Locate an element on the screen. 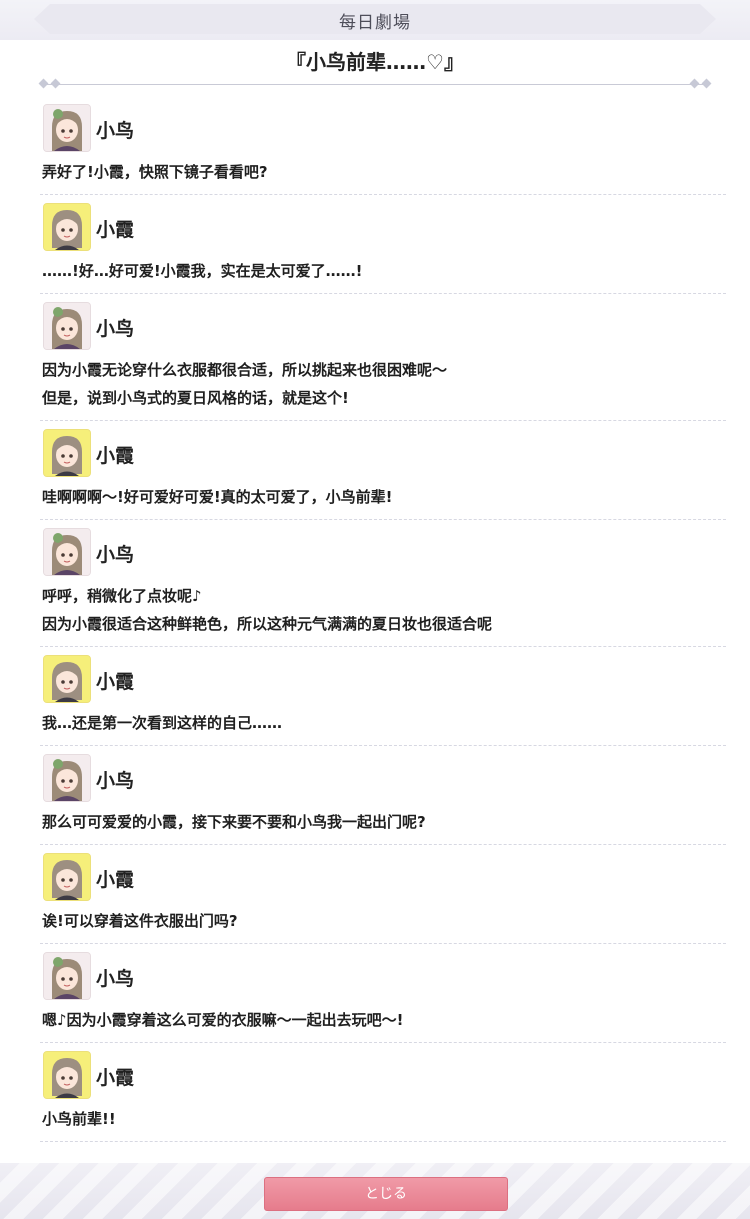 The image size is (750, 1219). close-button: とじる is located at coordinates (386, 1194).